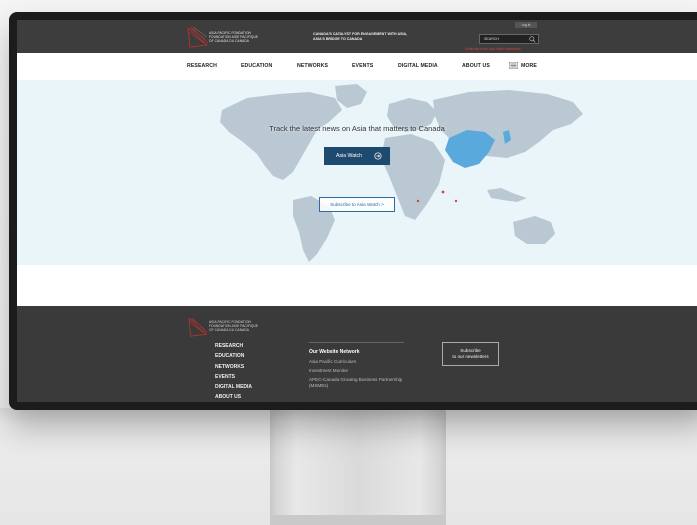 The image size is (697, 525). Describe the element at coordinates (233, 397) in the screenshot. I see `footer-link-about-us: ABOUT US` at that location.